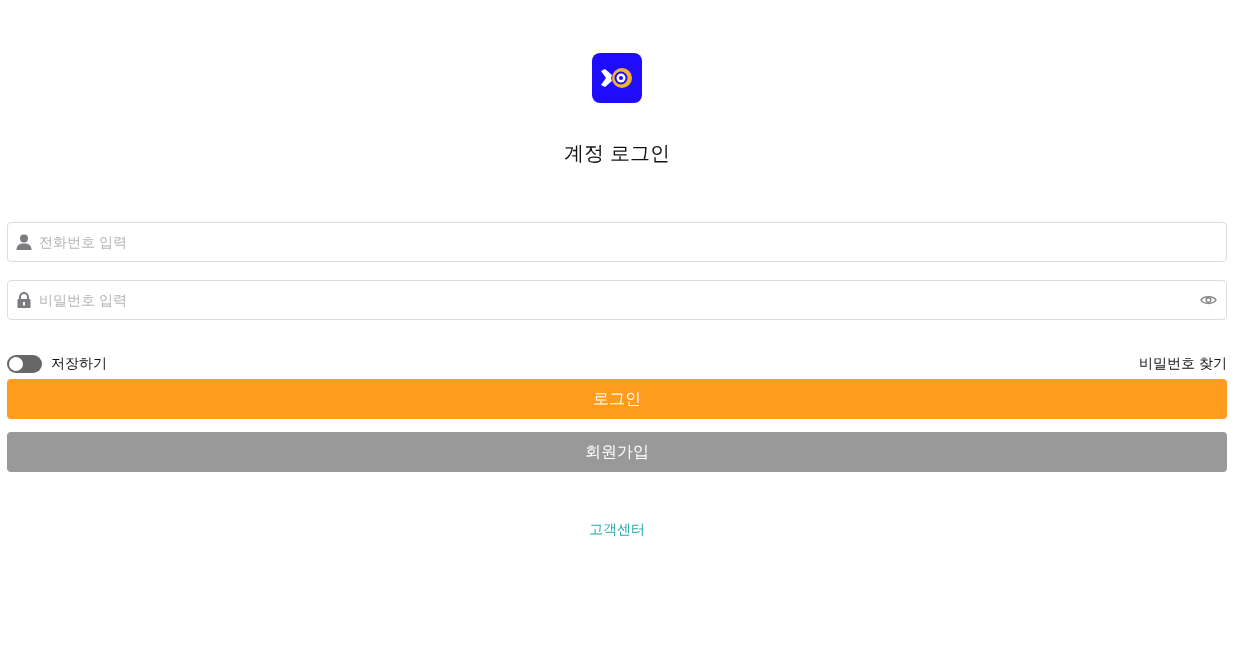 The width and height of the screenshot is (1247, 654). Describe the element at coordinates (24, 242) in the screenshot. I see `person-icon` at that location.